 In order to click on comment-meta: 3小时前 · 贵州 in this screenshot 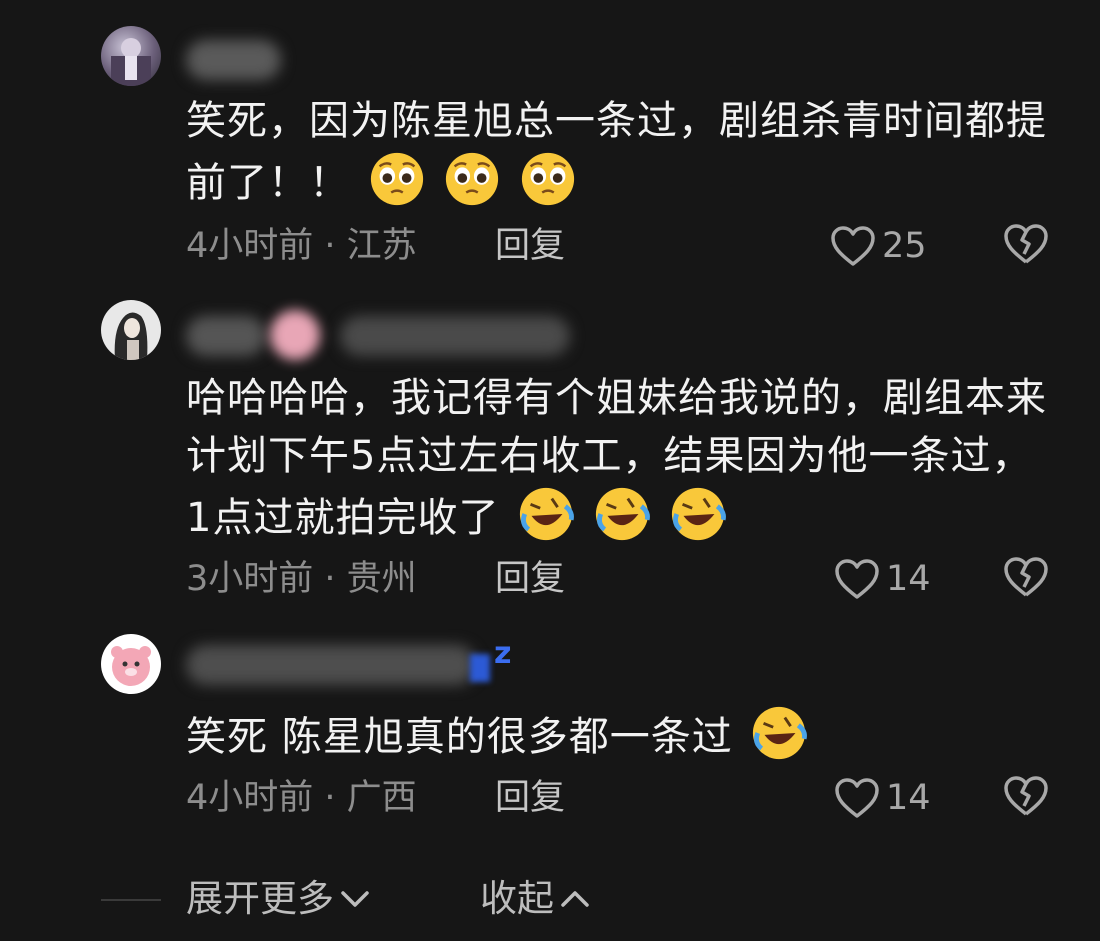, I will do `click(301, 579)`.